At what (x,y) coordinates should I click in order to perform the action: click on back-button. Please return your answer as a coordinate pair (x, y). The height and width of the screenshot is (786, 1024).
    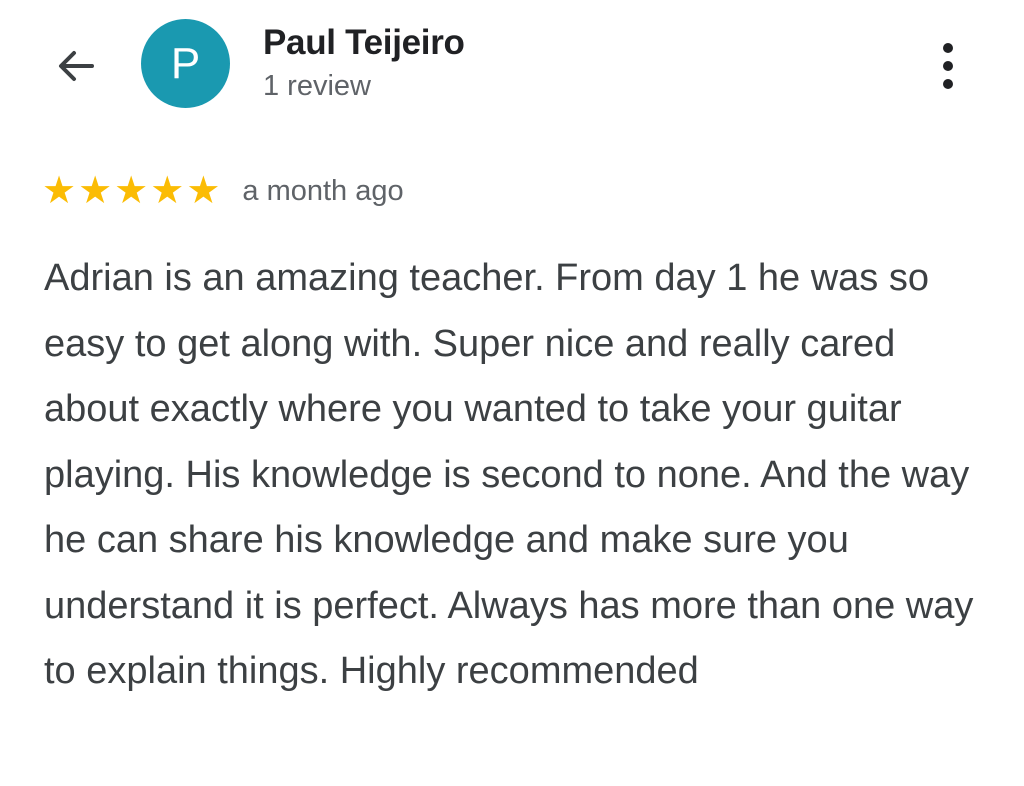
    Looking at the image, I should click on (76, 68).